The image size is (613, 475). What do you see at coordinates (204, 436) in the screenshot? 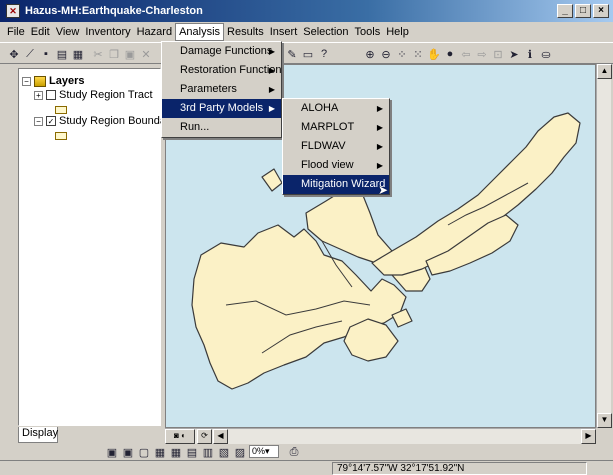
I see `refresh-button: ⟳` at bounding box center [204, 436].